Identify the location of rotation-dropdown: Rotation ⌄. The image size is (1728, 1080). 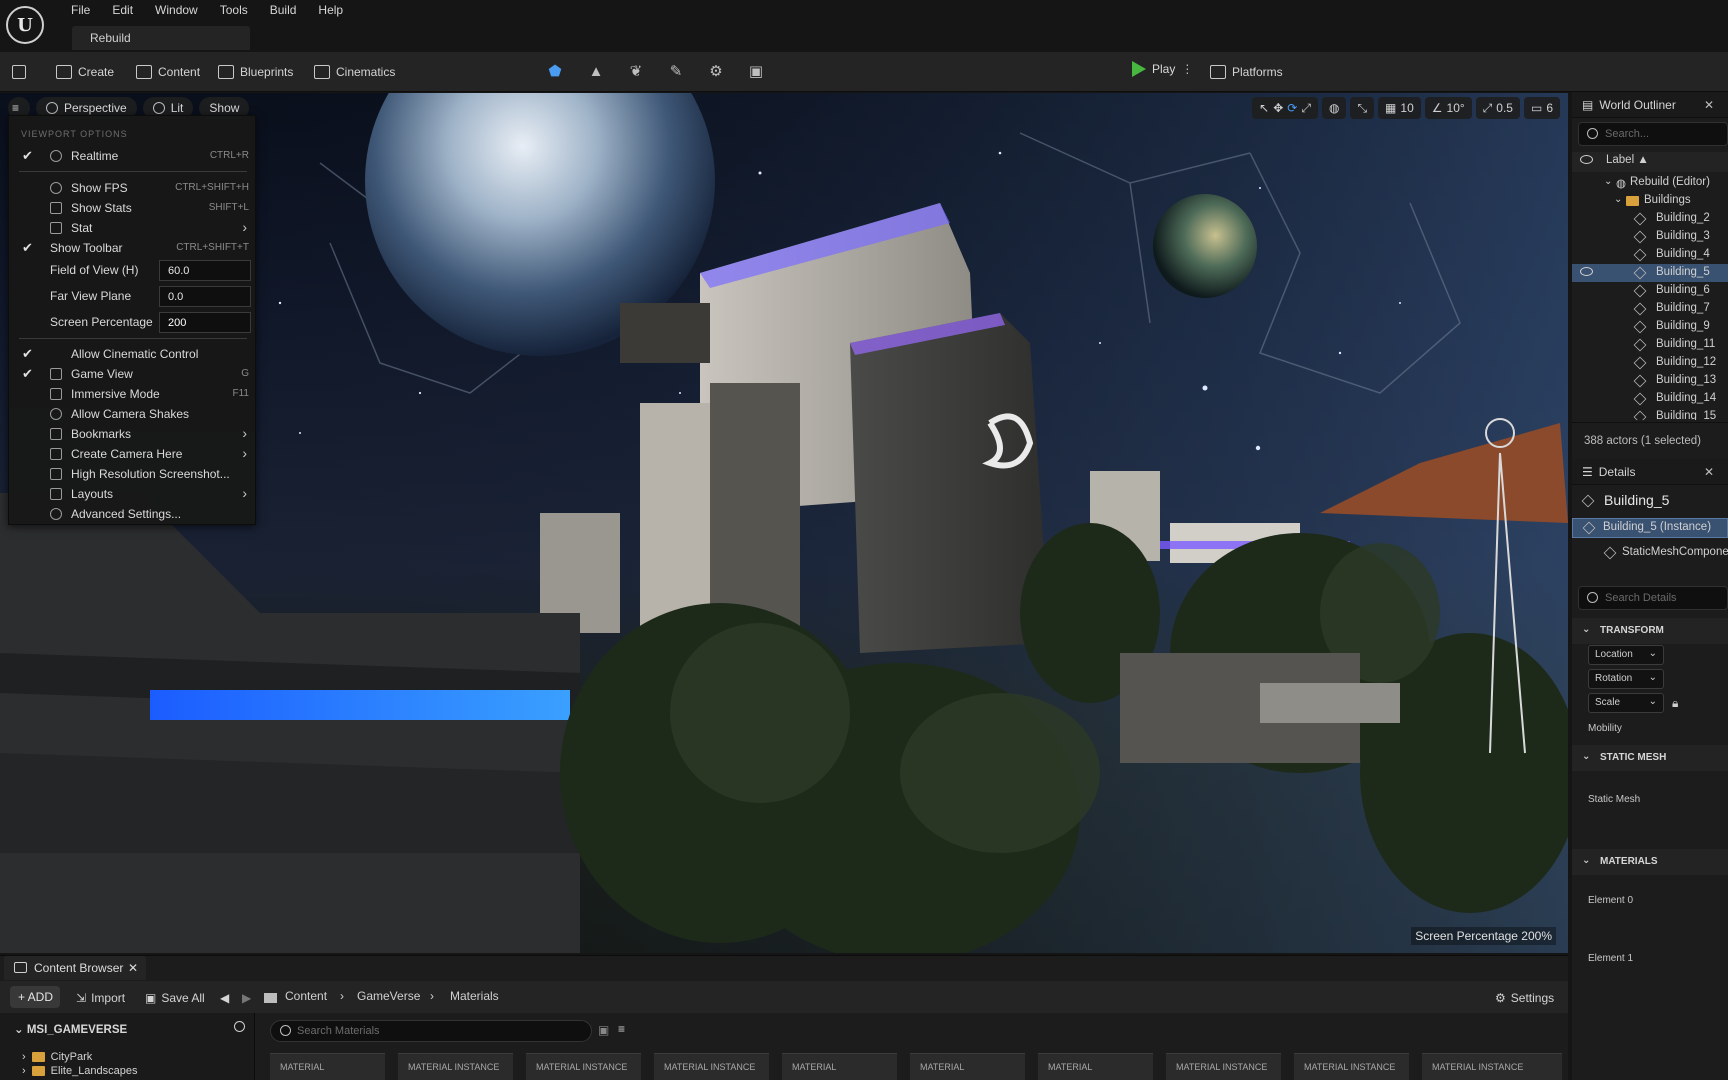
(1626, 679).